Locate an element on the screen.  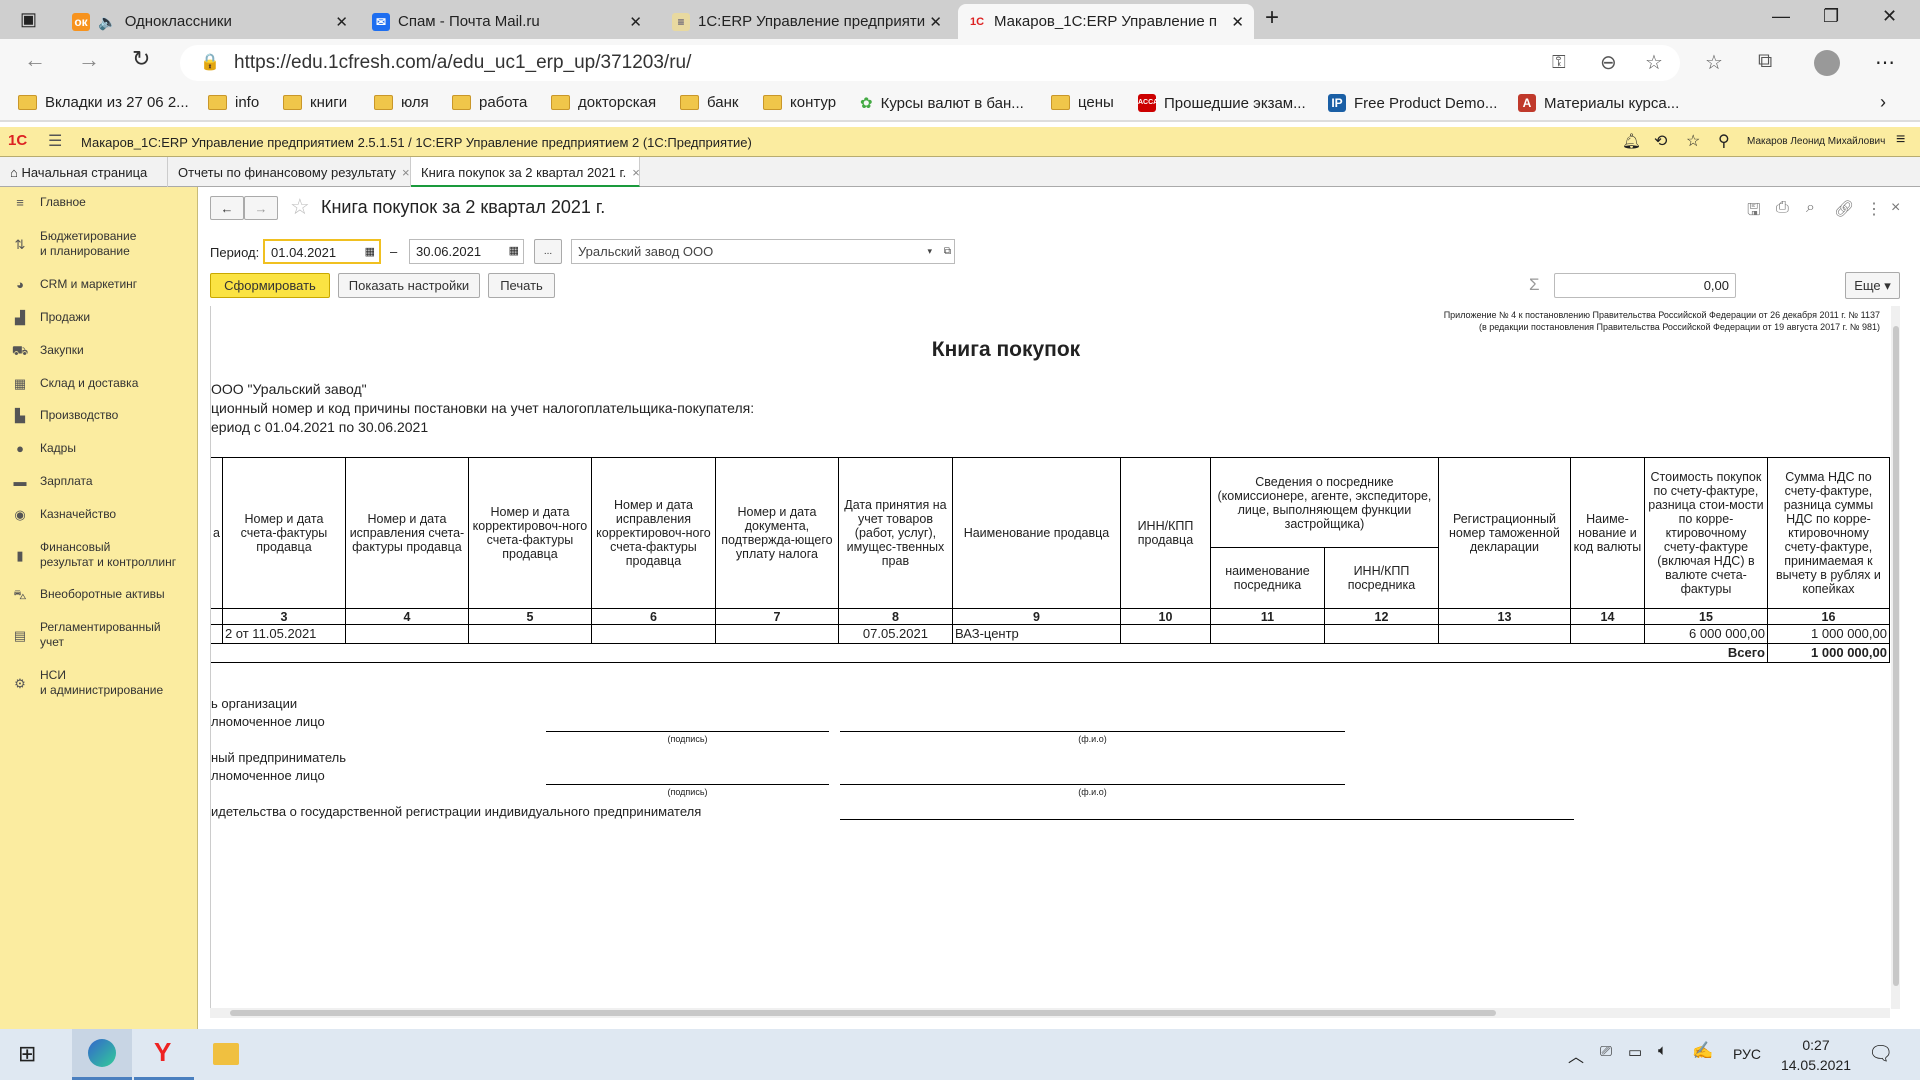
yandex-taskbar-button: Y is located at coordinates (164, 1054).